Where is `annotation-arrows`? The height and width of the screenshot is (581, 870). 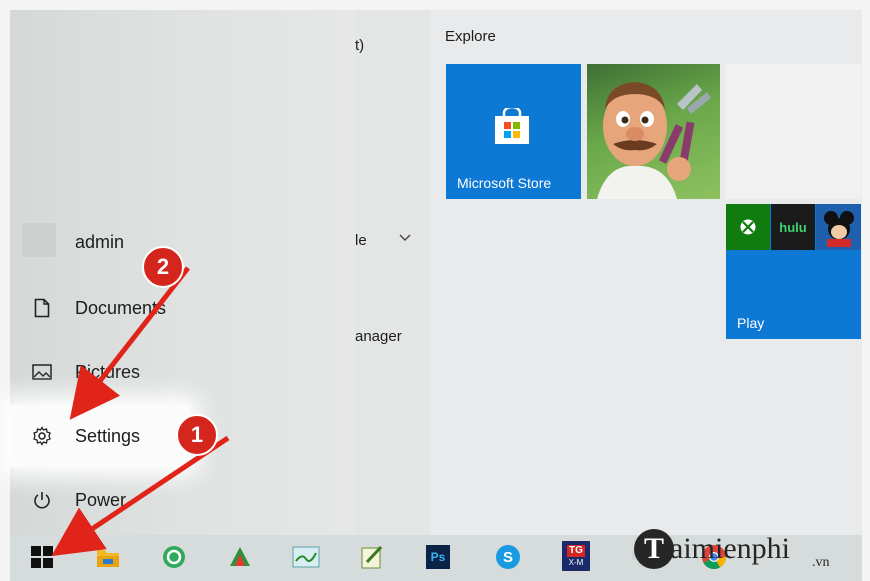
annotation-arrows is located at coordinates (140, 411).